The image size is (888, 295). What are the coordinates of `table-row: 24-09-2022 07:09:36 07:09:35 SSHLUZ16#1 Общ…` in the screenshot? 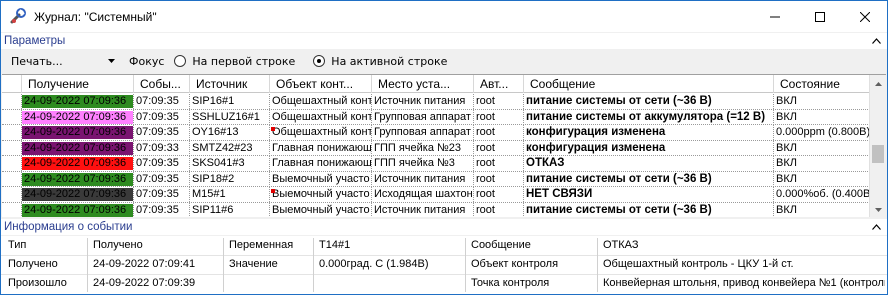 It's located at (436, 117).